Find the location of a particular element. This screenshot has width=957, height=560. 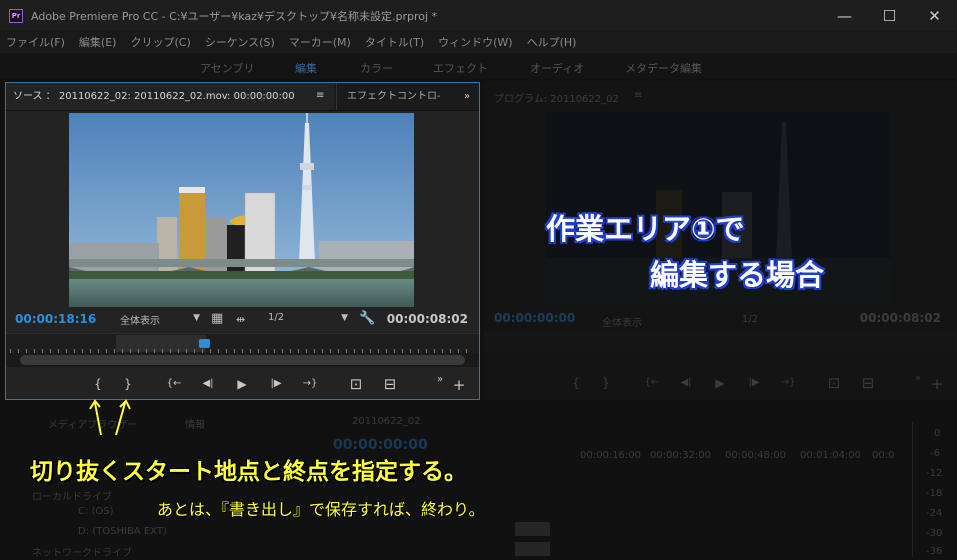

step-back-button: ◀| is located at coordinates (208, 384).